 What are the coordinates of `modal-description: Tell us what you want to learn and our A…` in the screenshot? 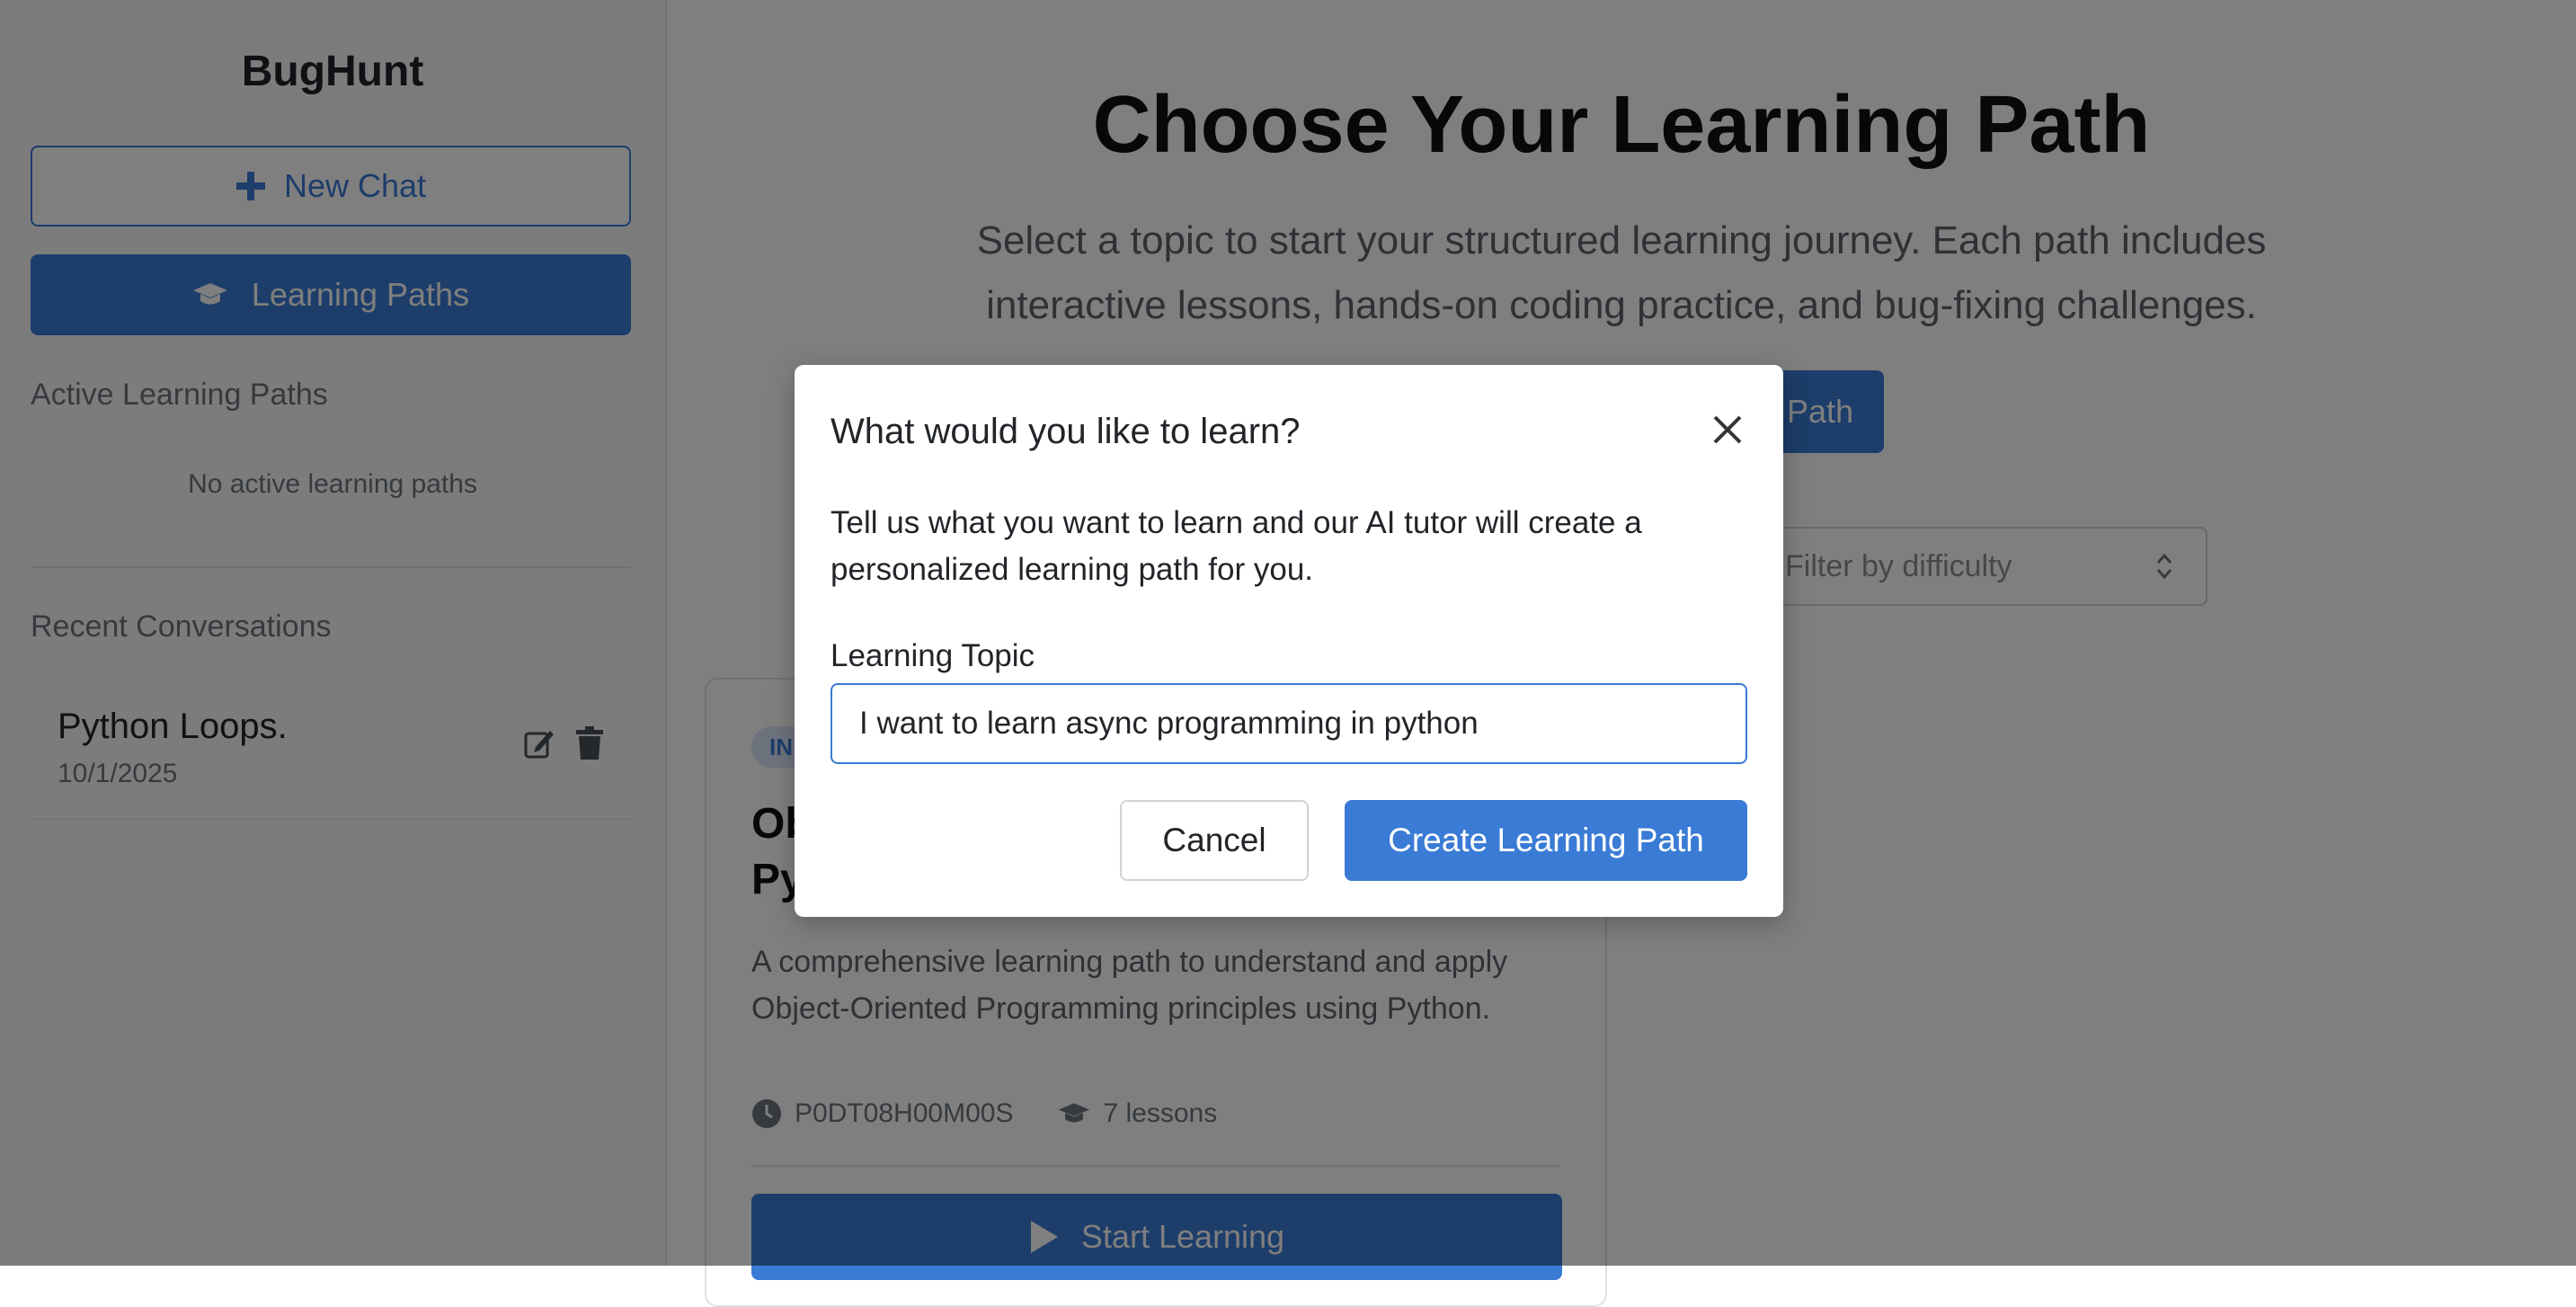 It's located at (1236, 546).